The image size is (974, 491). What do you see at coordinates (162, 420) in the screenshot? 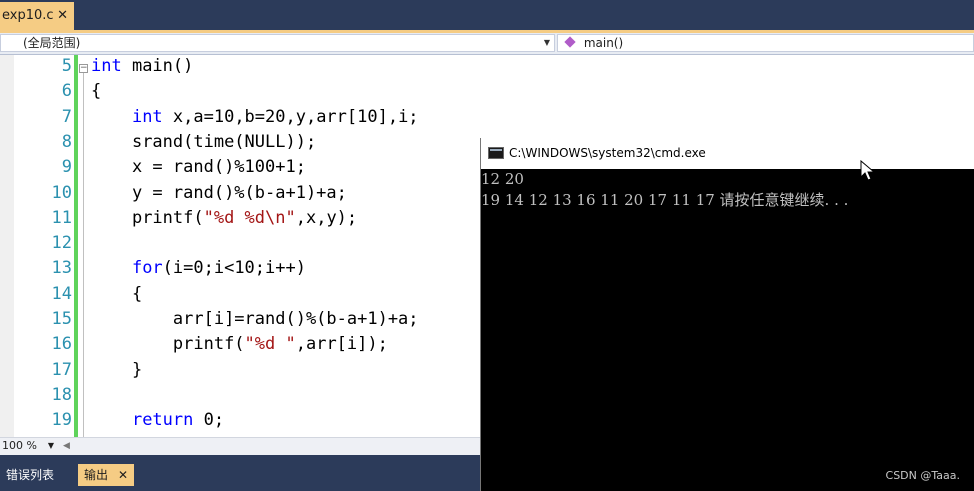
I see `code-keyword: return` at bounding box center [162, 420].